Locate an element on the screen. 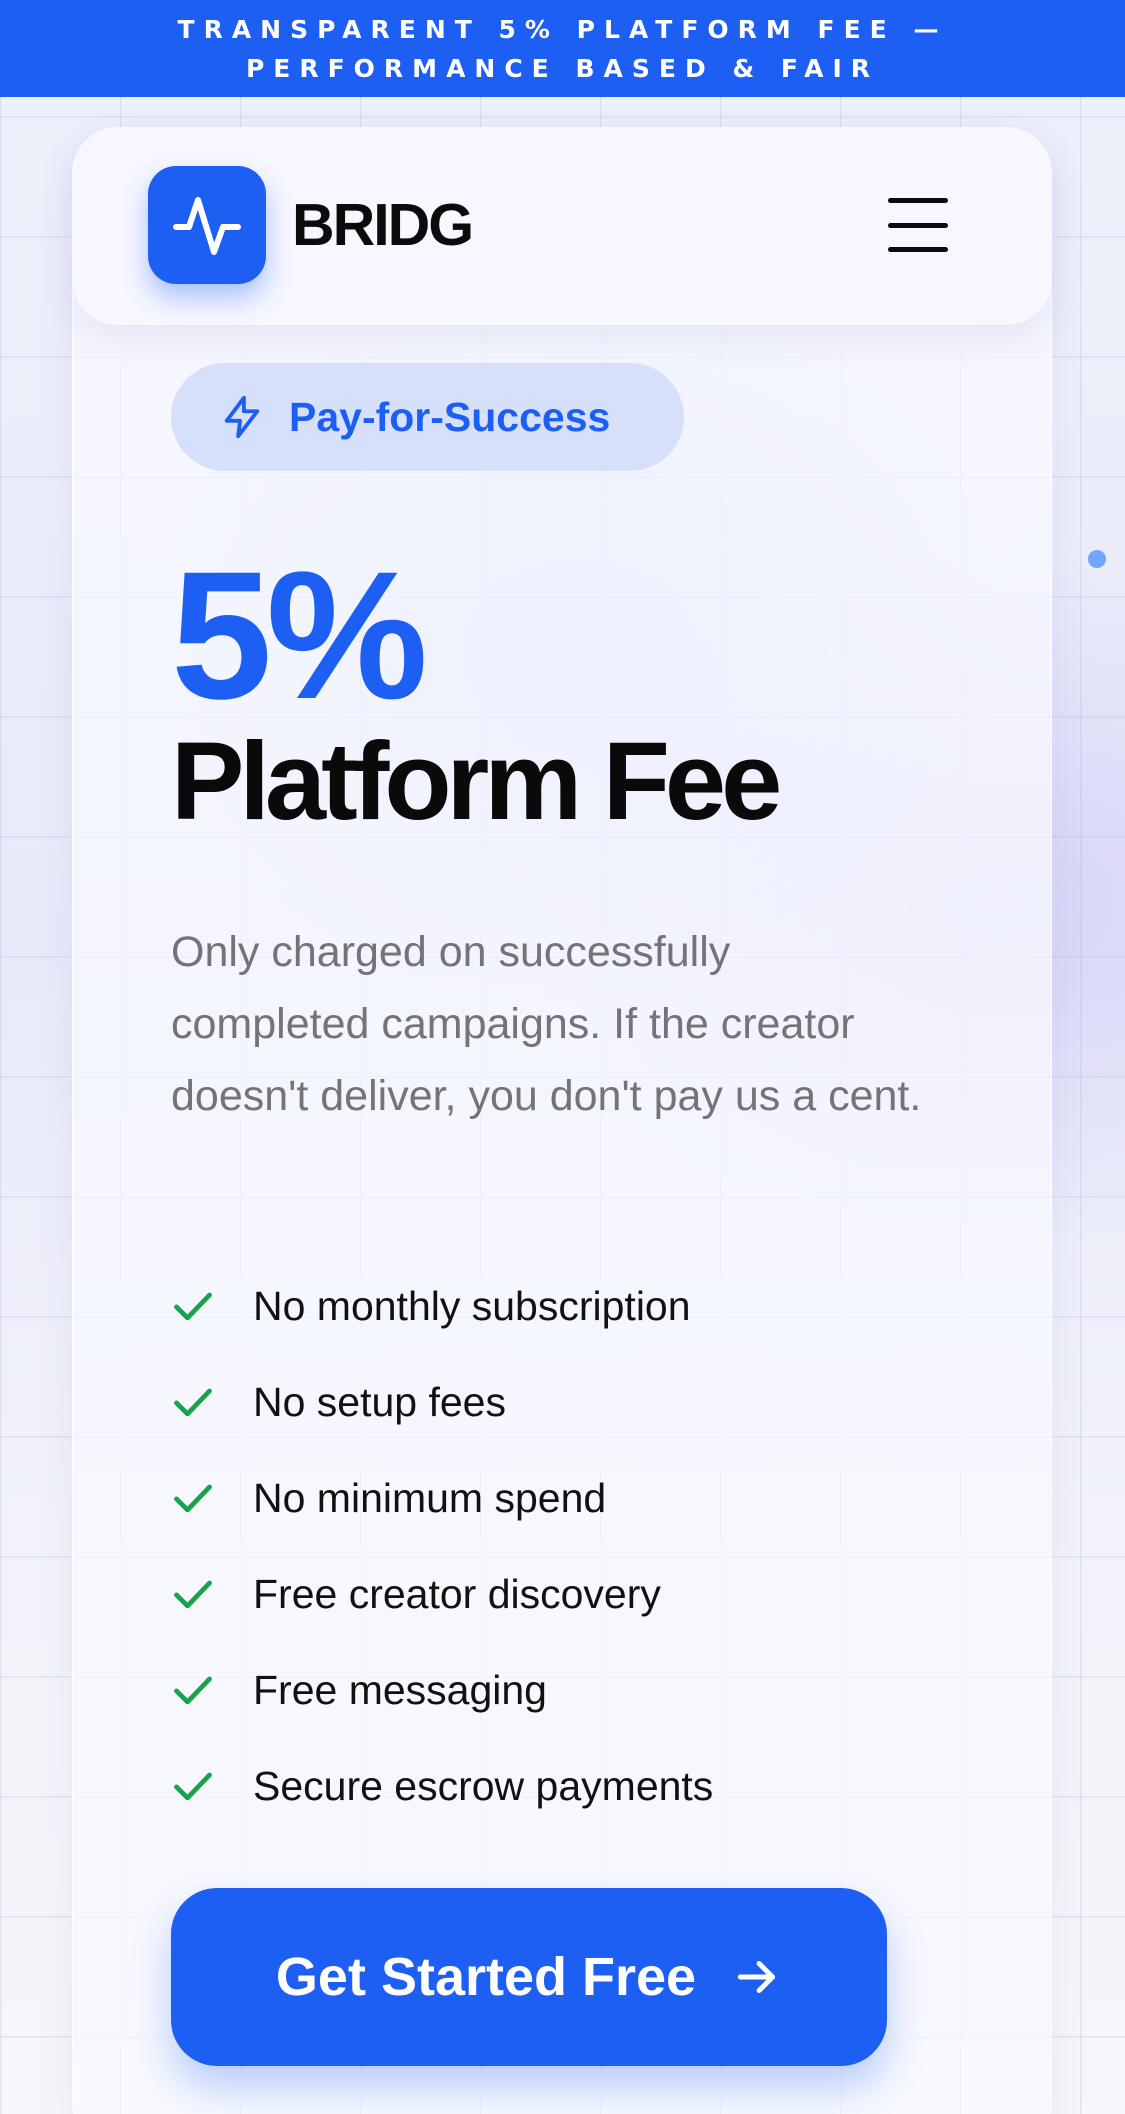  logo-mark is located at coordinates (207, 225).